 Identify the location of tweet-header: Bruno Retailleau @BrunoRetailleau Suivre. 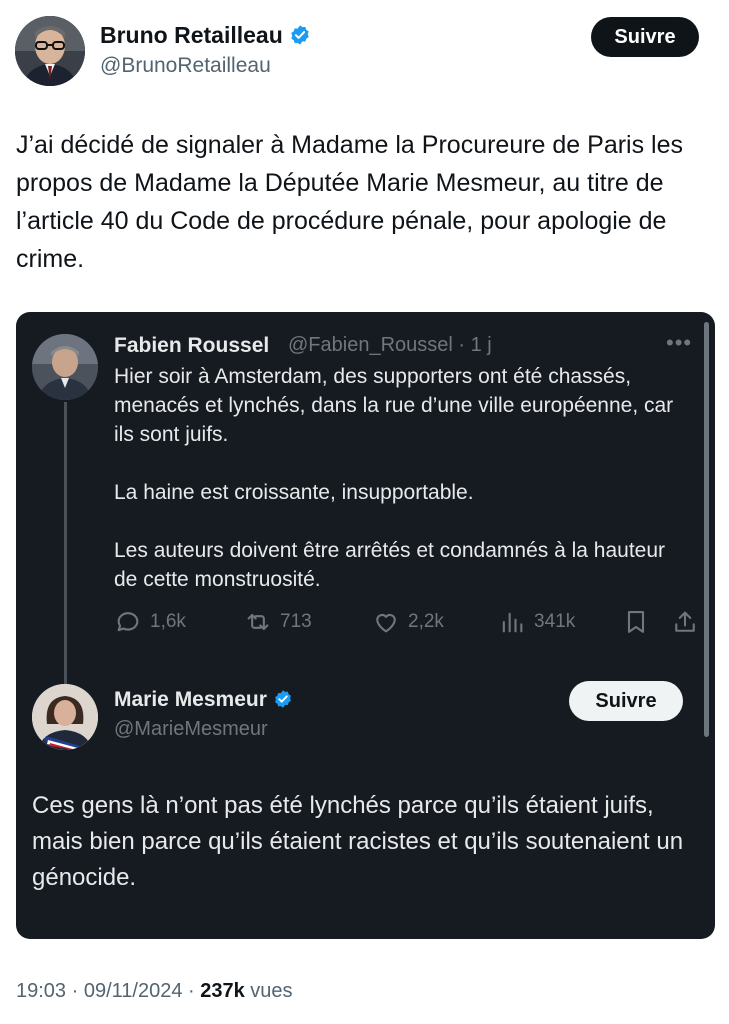
(364, 50).